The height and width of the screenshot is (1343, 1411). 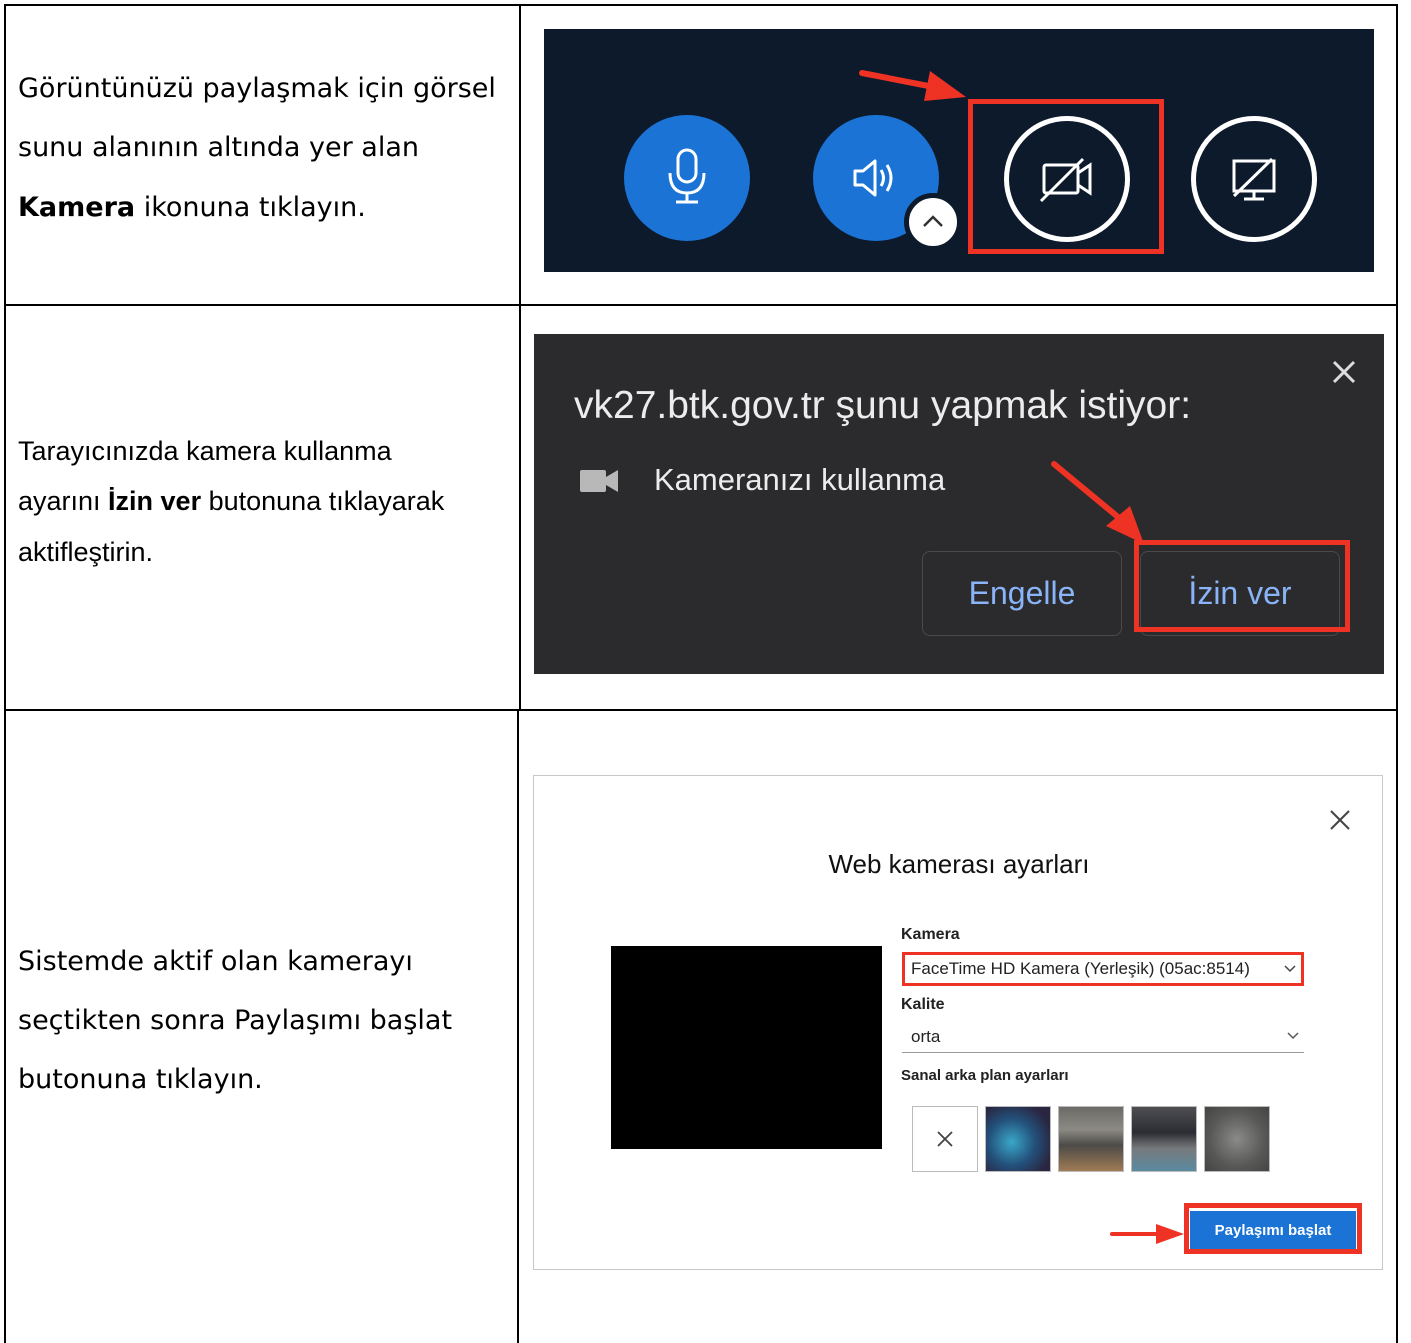 I want to click on microphone-icon, so click(x=687, y=176).